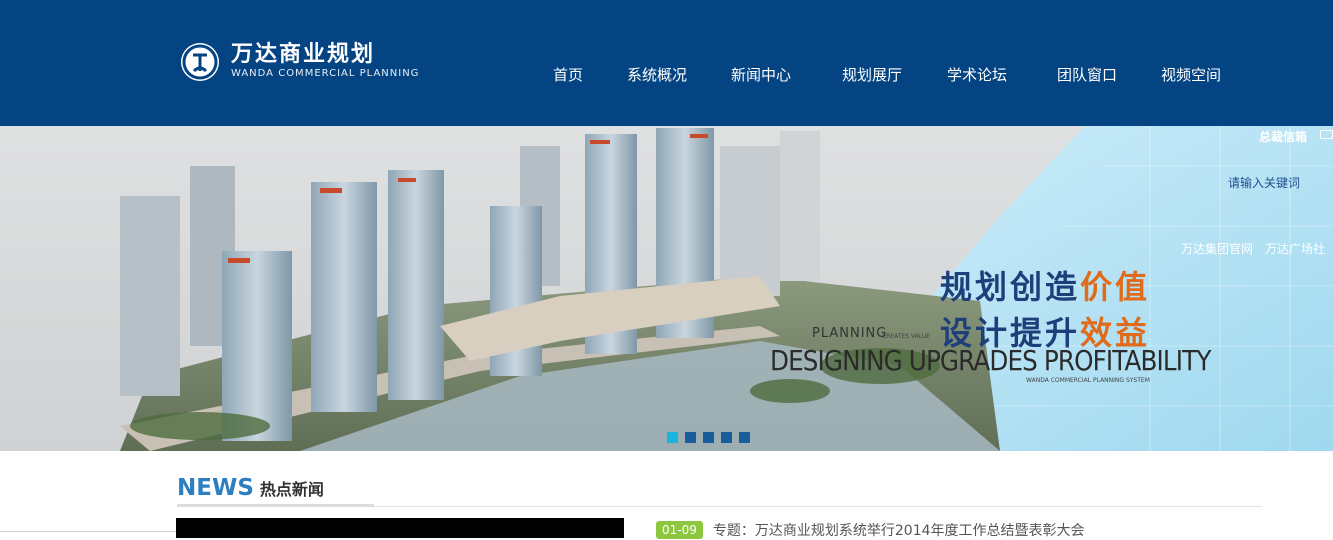 This screenshot has height=540, width=1333. Describe the element at coordinates (291, 489) in the screenshot. I see `news-title-cn: 热点新闻` at that location.